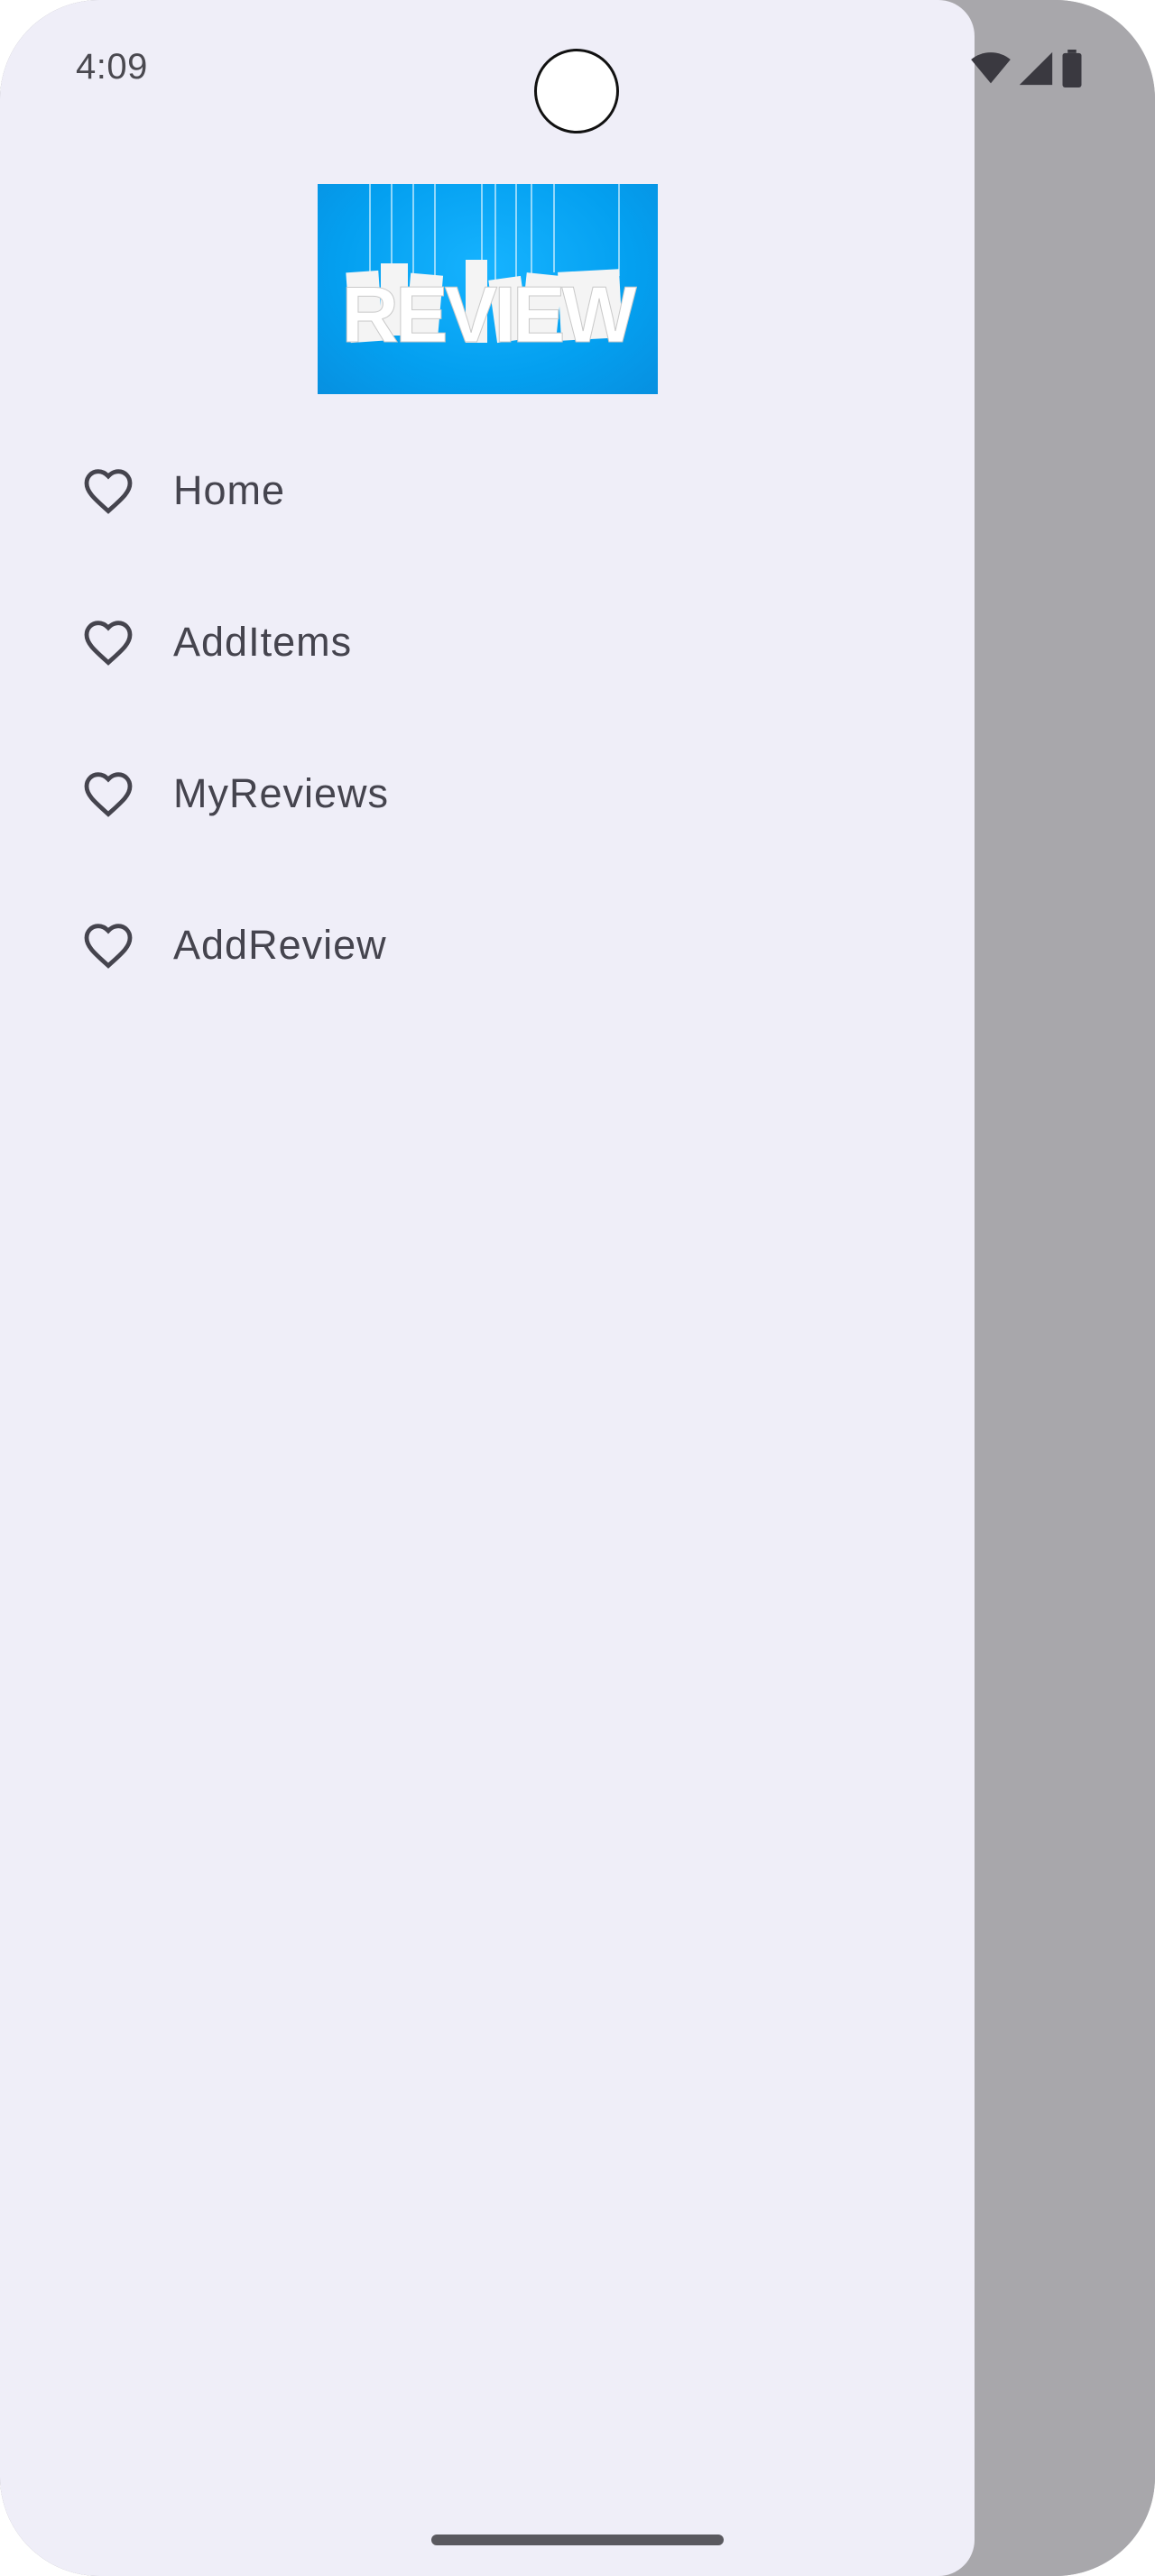 This screenshot has height=2576, width=1155. What do you see at coordinates (487, 642) in the screenshot?
I see `nav-item-additems: AddItems` at bounding box center [487, 642].